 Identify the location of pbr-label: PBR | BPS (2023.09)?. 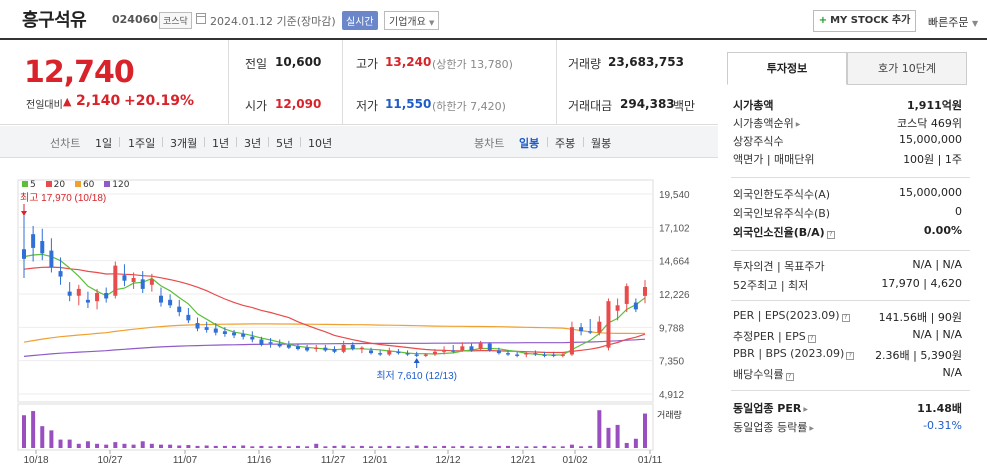
(794, 353).